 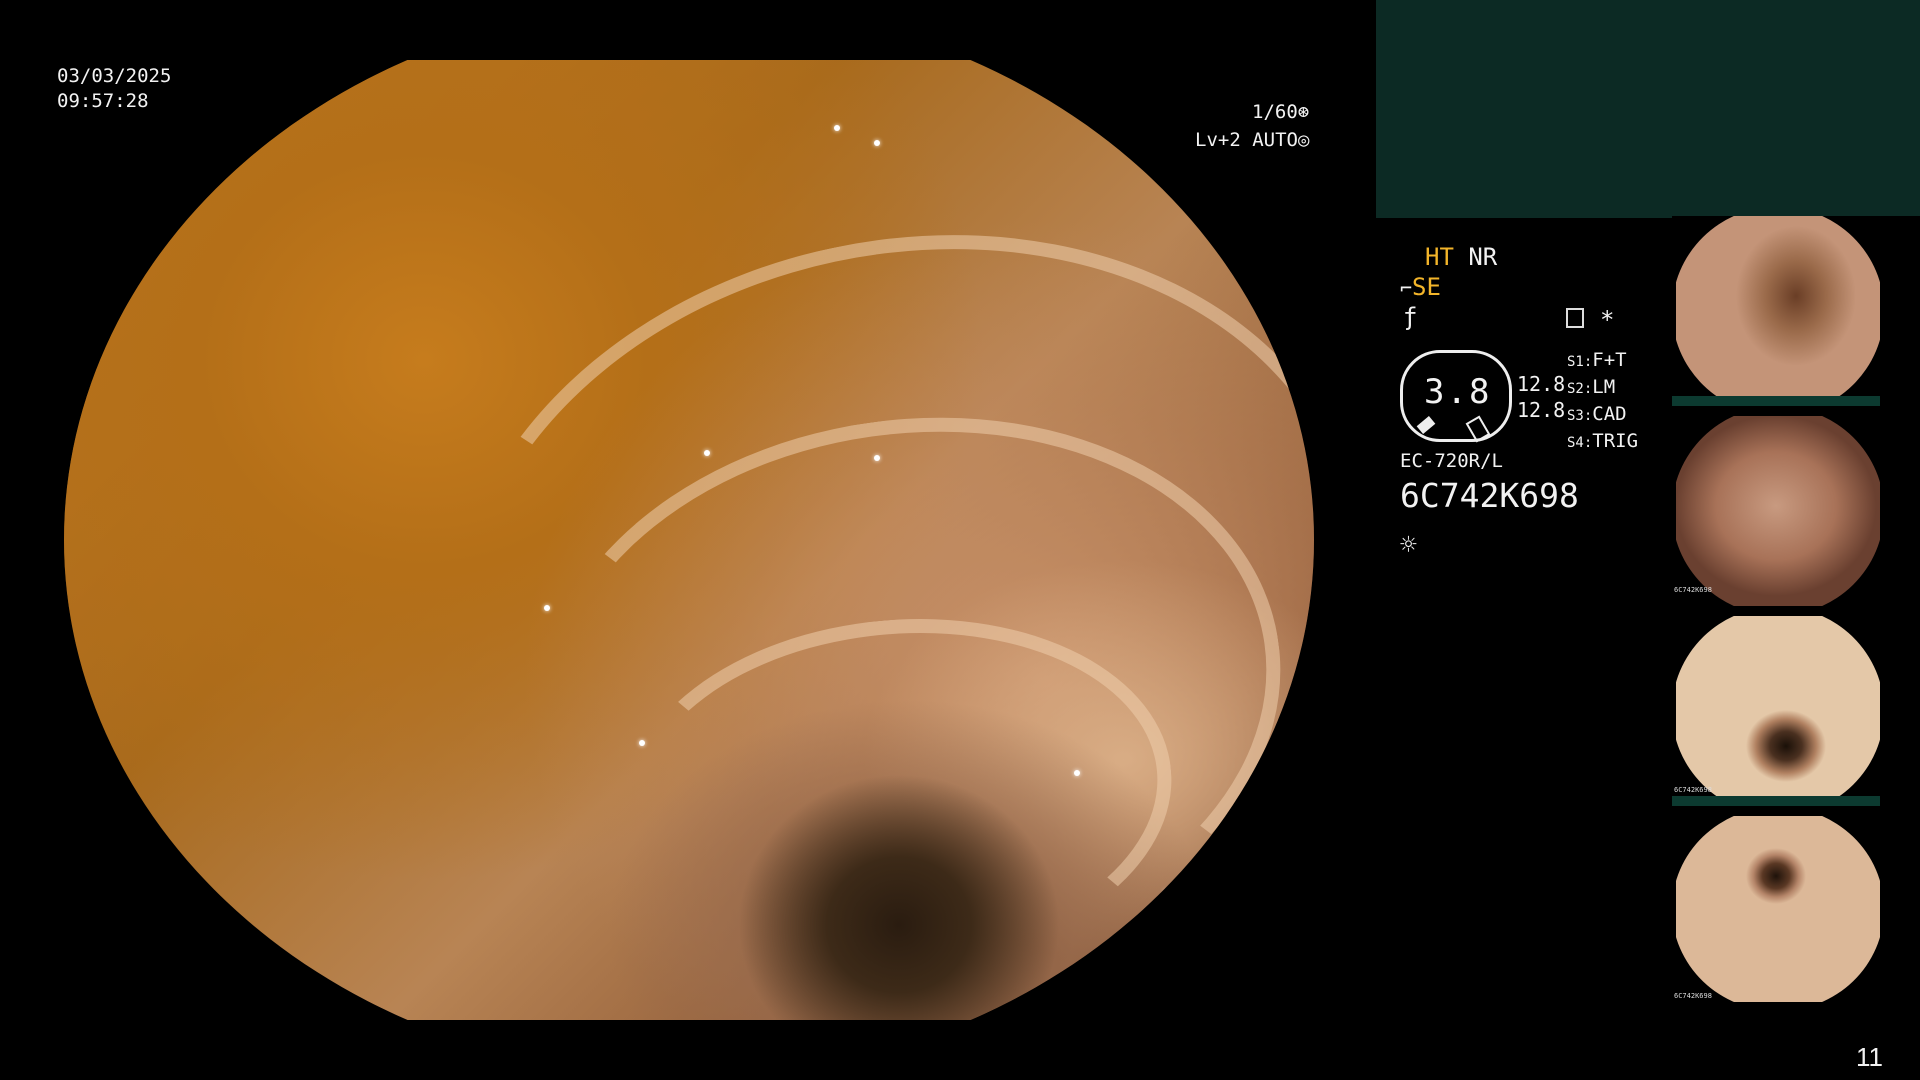 I want to click on date-readout: 03/03/2025, so click(x=114, y=76).